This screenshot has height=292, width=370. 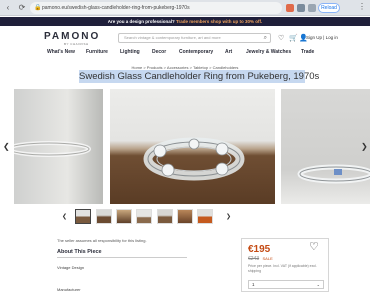 What do you see at coordinates (38, 8) in the screenshot?
I see `lock-icon: 🔒` at bounding box center [38, 8].